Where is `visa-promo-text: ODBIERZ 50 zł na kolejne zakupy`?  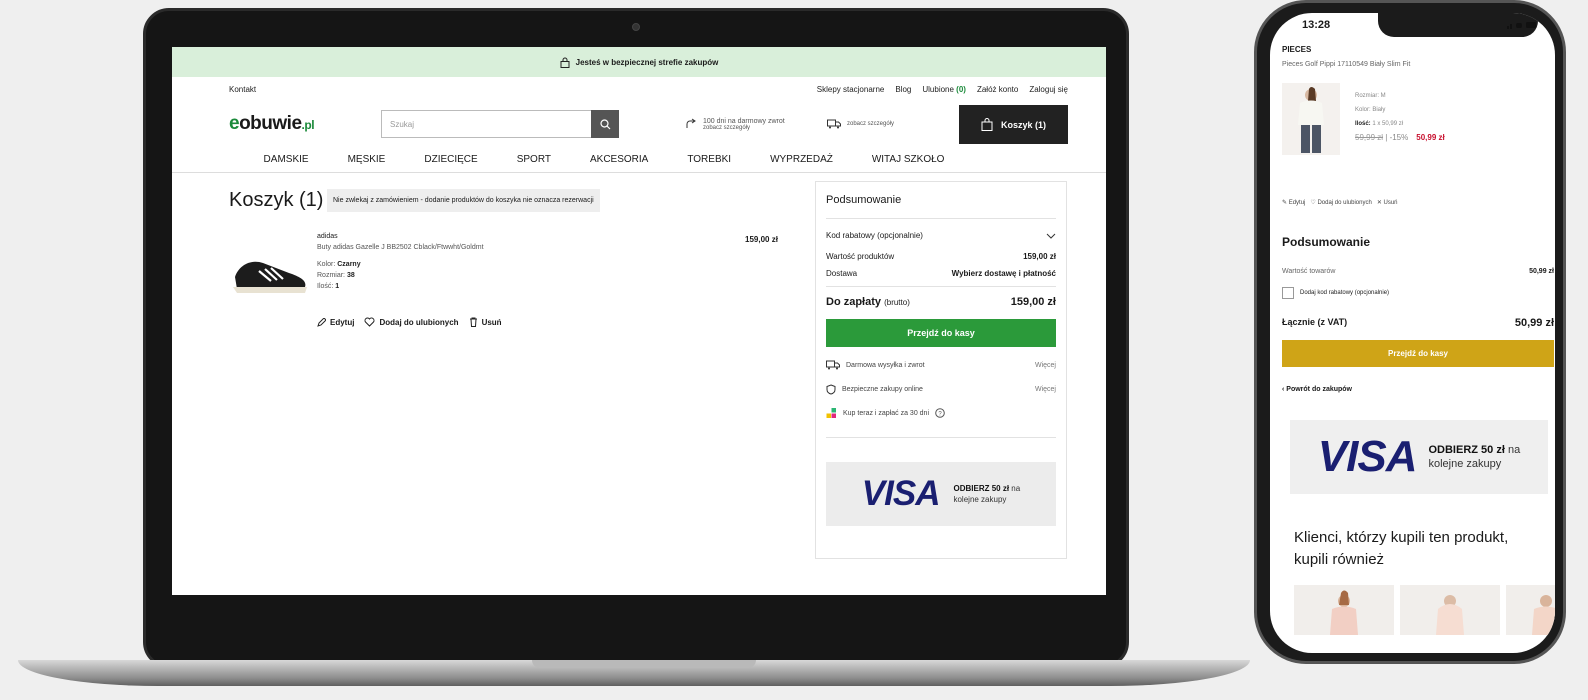
visa-promo-text: ODBIERZ 50 zł na kolejne zakupy is located at coordinates (986, 494).